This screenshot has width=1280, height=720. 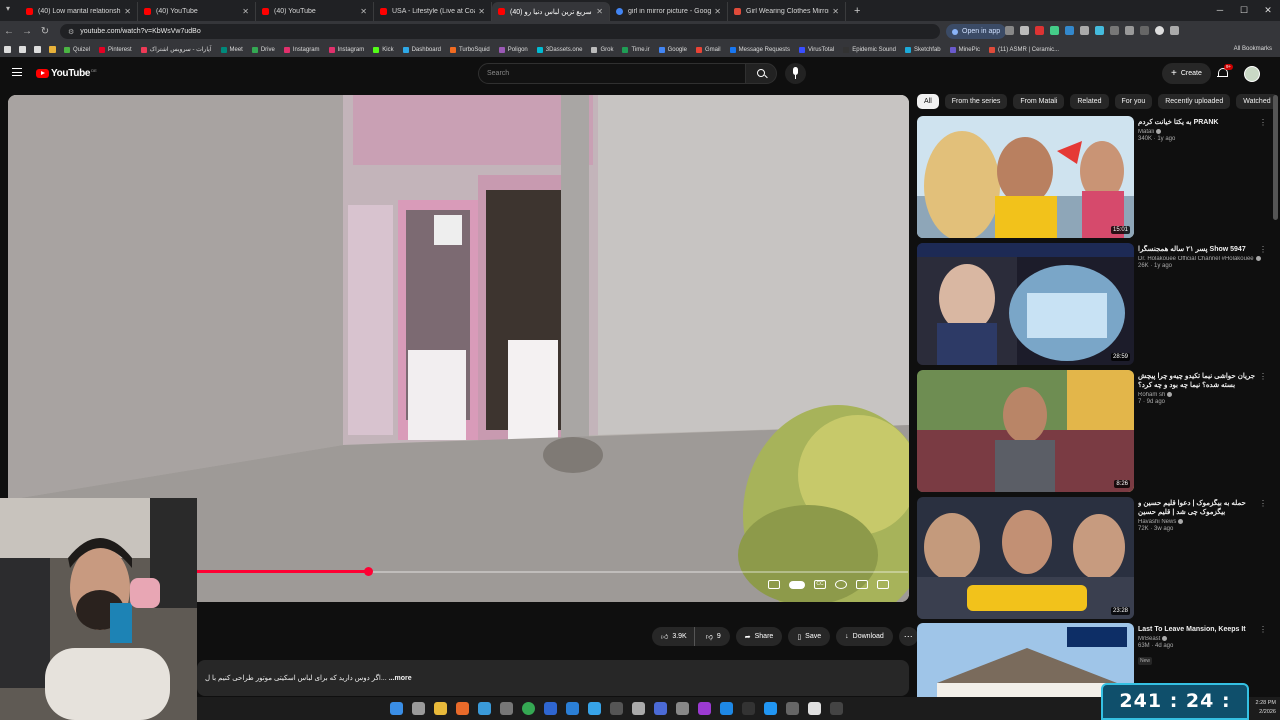 What do you see at coordinates (864, 636) in the screenshot?
I see `download-button: ↓ Download` at bounding box center [864, 636].